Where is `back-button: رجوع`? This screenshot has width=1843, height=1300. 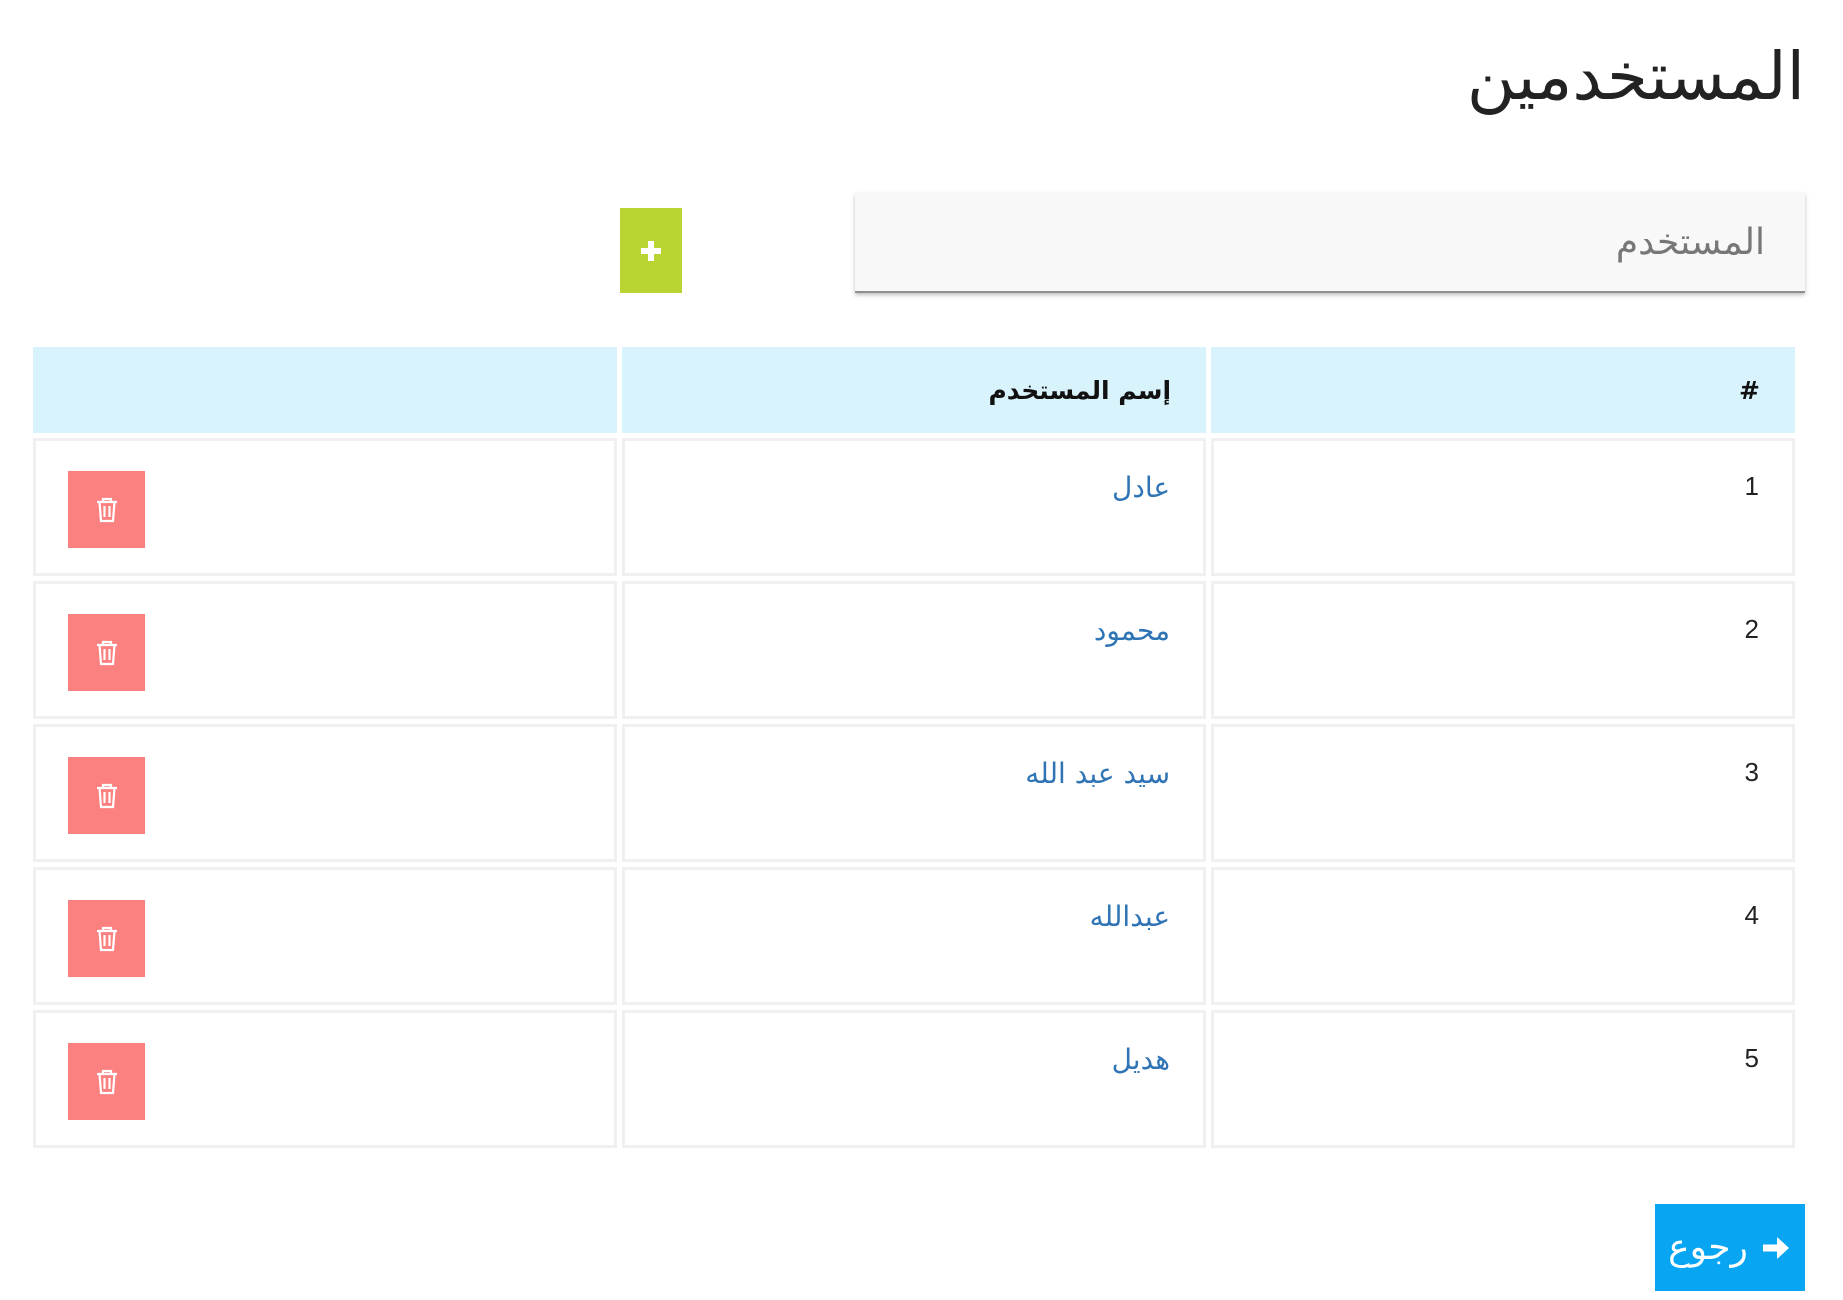
back-button: رجوع is located at coordinates (1730, 1247).